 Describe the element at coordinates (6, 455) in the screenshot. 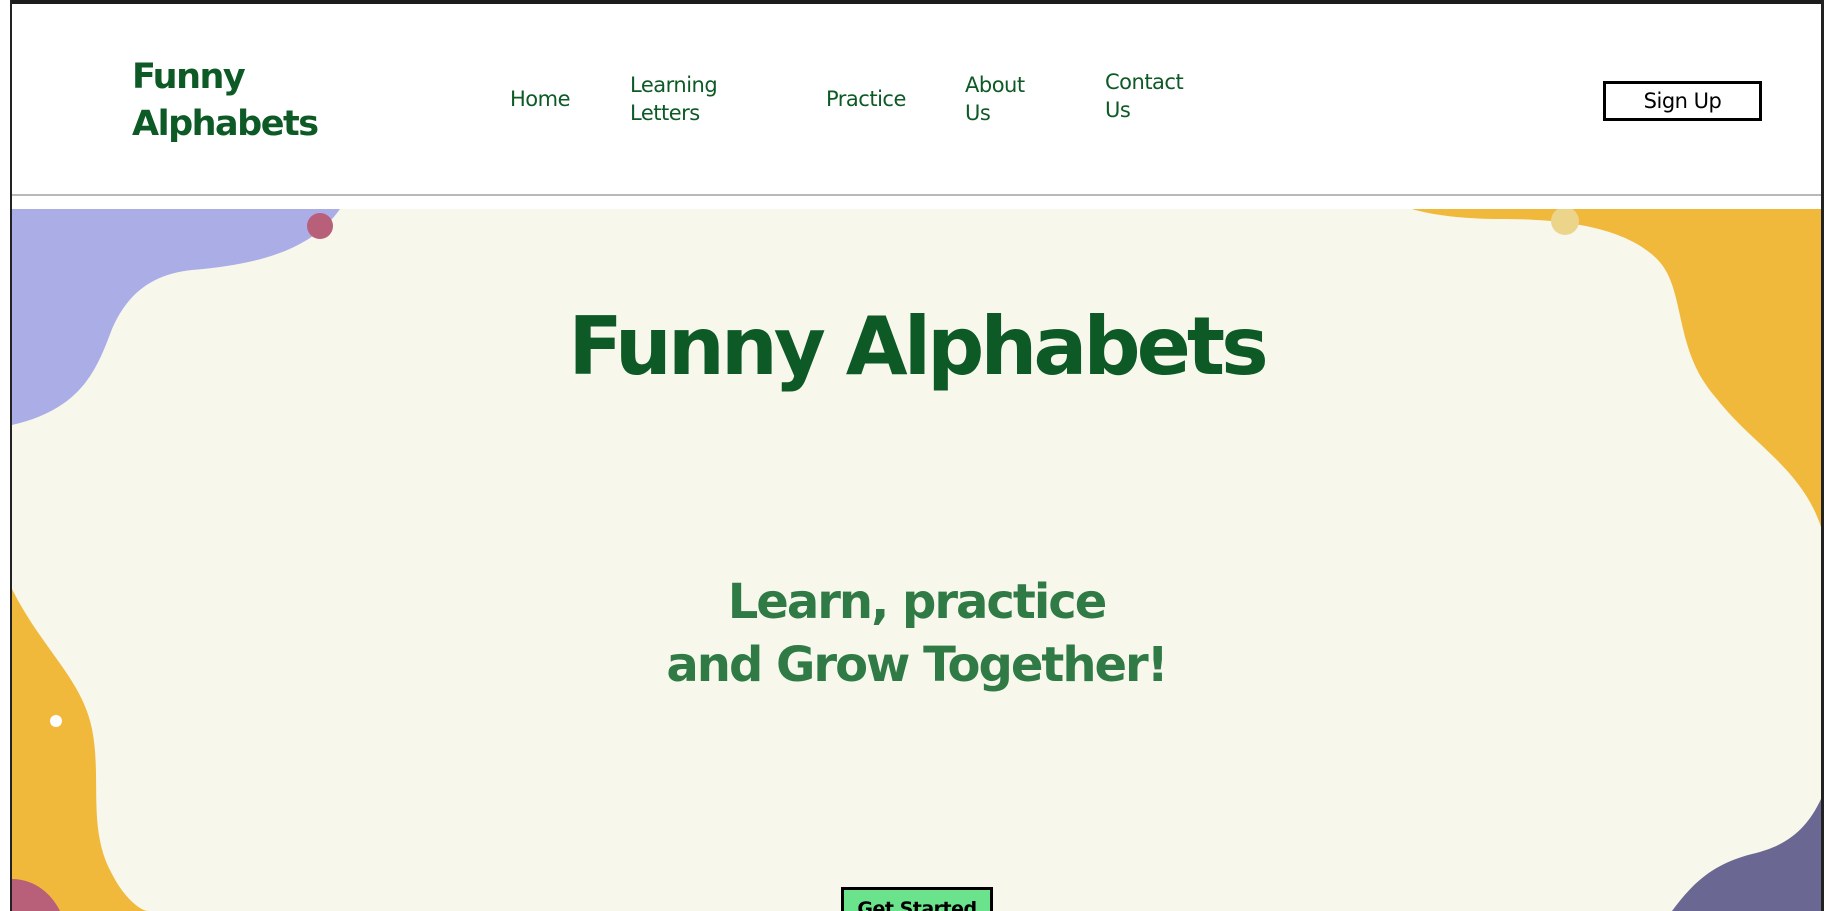

I see `window-left-border` at that location.